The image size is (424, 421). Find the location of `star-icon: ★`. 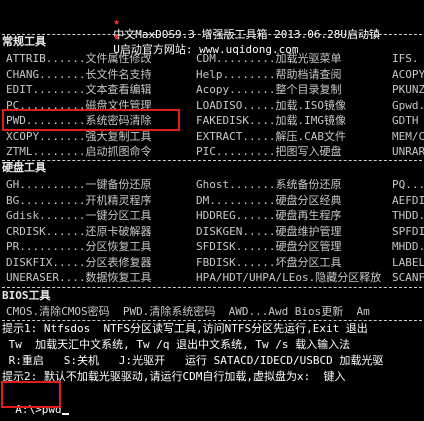

star-icon: ★ is located at coordinates (116, 36).